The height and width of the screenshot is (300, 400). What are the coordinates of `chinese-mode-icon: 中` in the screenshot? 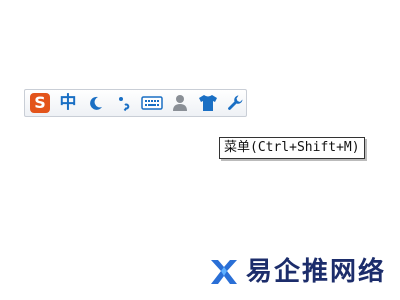 It's located at (68, 103).